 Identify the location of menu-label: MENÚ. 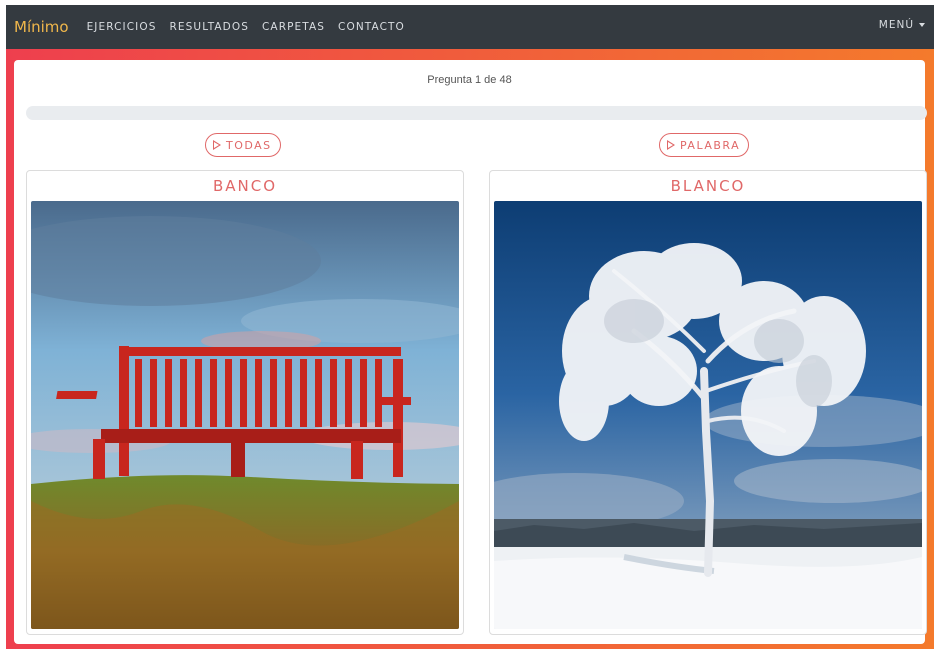
(896, 25).